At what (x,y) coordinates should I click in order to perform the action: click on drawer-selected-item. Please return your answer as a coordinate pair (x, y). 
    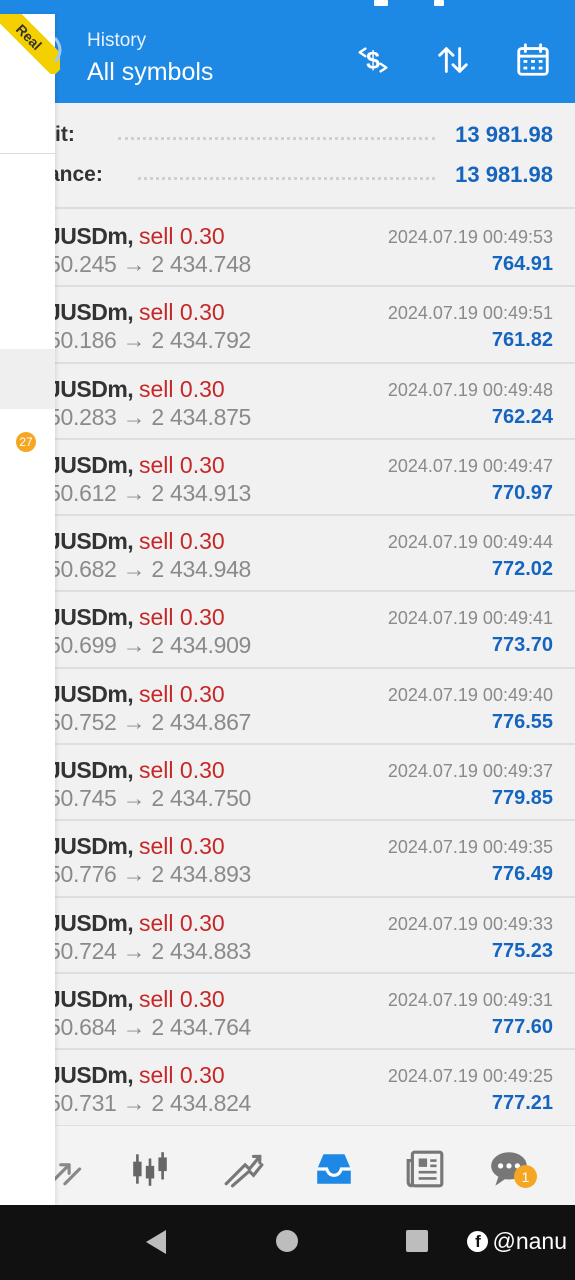
    Looking at the image, I should click on (27, 379).